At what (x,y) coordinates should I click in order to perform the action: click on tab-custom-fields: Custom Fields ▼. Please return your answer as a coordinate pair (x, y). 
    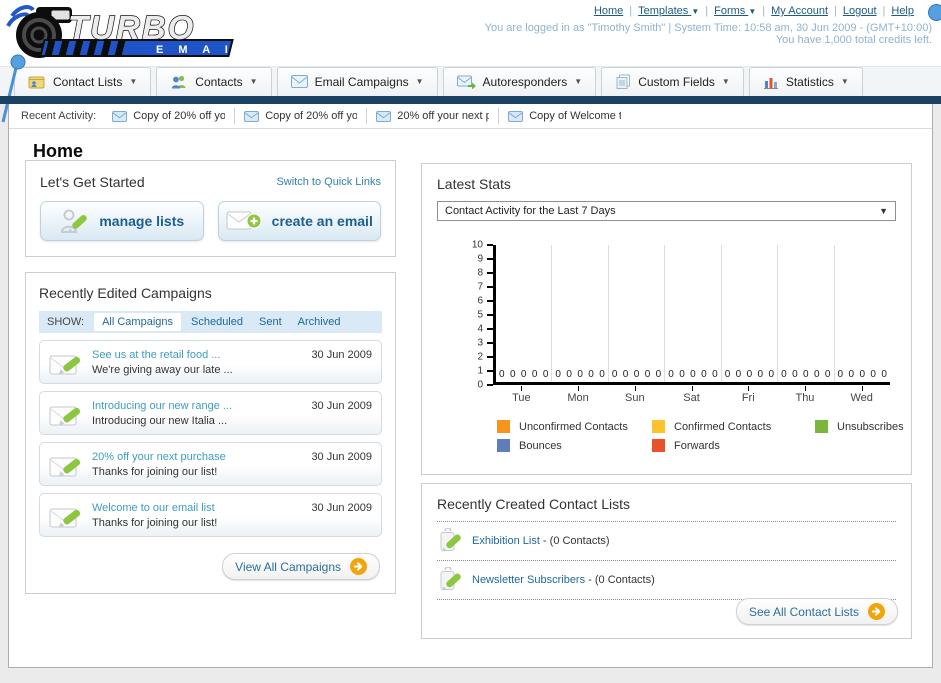
    Looking at the image, I should click on (672, 81).